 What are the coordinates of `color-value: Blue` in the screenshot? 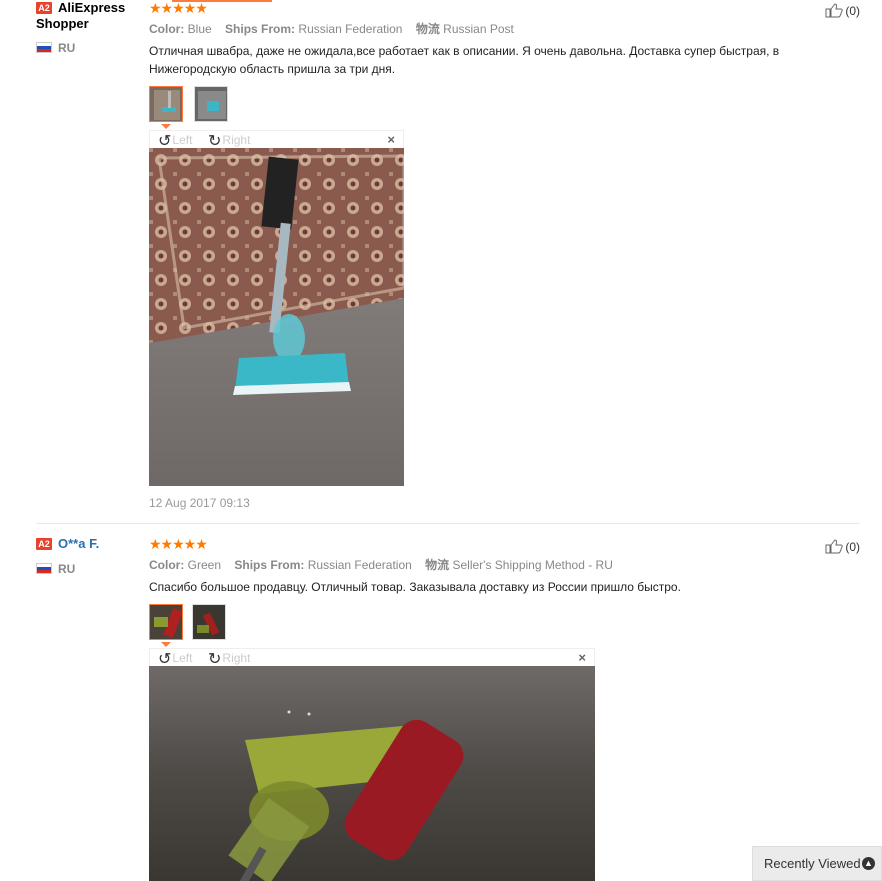 It's located at (199, 29).